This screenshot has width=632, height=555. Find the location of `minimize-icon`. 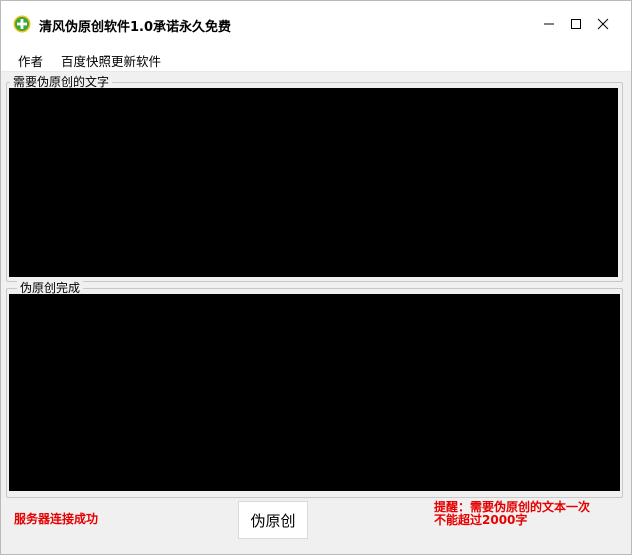

minimize-icon is located at coordinates (549, 24).